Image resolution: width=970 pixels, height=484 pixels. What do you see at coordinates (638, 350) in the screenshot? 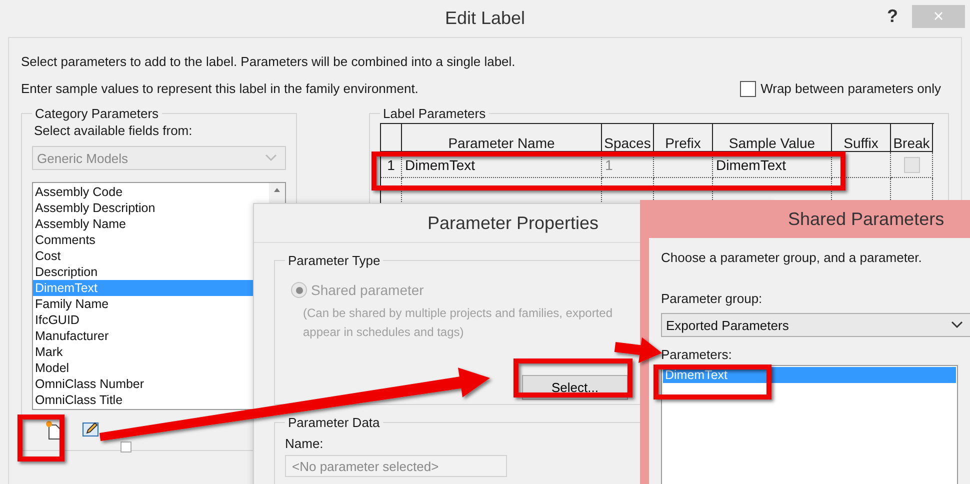
I see `arrow` at bounding box center [638, 350].